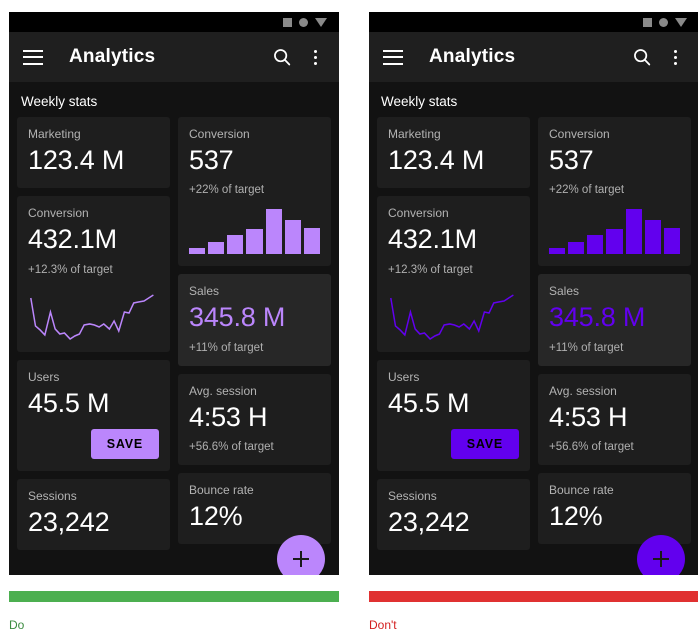 The image size is (698, 640). What do you see at coordinates (383, 625) in the screenshot?
I see `verdict-label-dont: Don't` at bounding box center [383, 625].